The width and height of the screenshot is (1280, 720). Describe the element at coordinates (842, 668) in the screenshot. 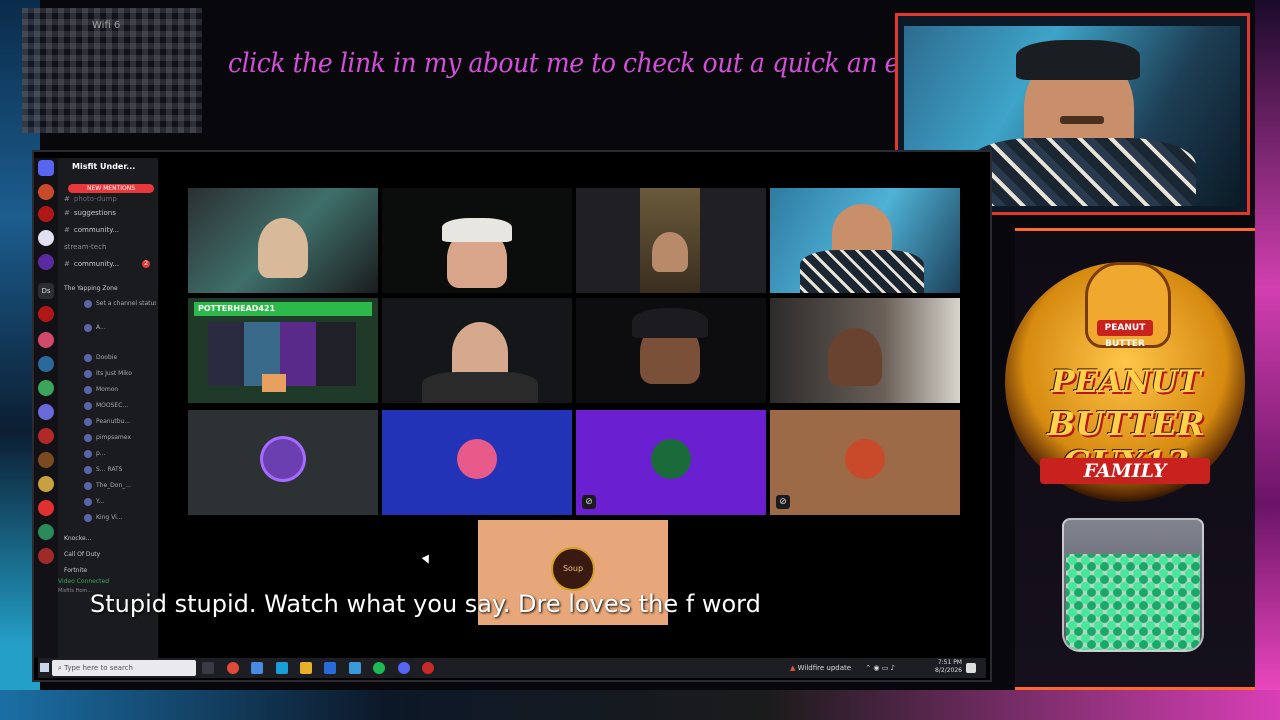

I see `tray-news: ▲ Wildfire update ⌃ ◉ ▭ ♪` at that location.